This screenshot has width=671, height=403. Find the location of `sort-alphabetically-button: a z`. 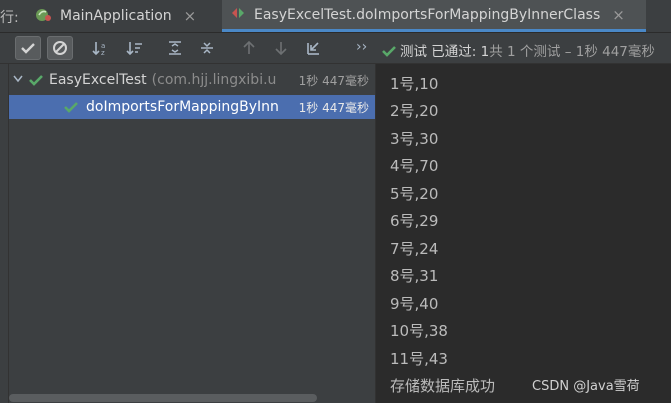

sort-alphabetically-button: a z is located at coordinates (101, 48).